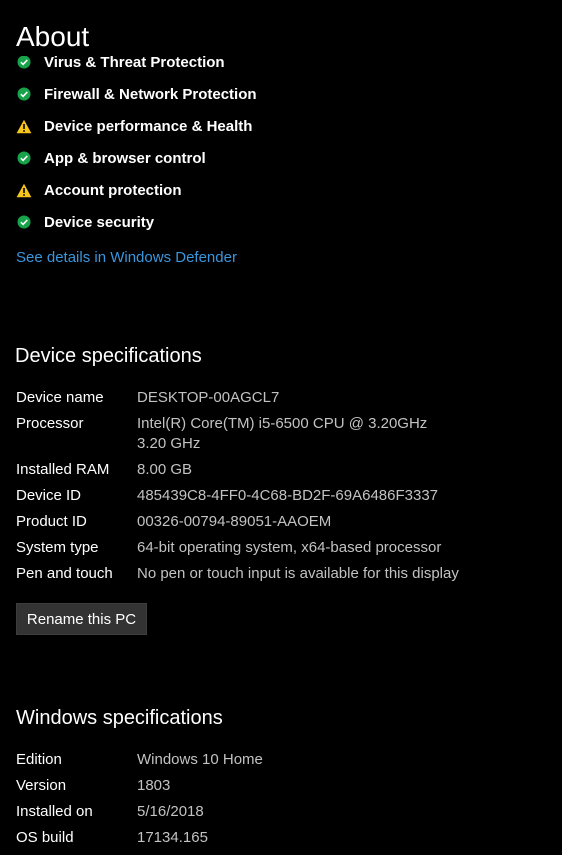 The image size is (562, 855). I want to click on spec-label: Device name, so click(60, 397).